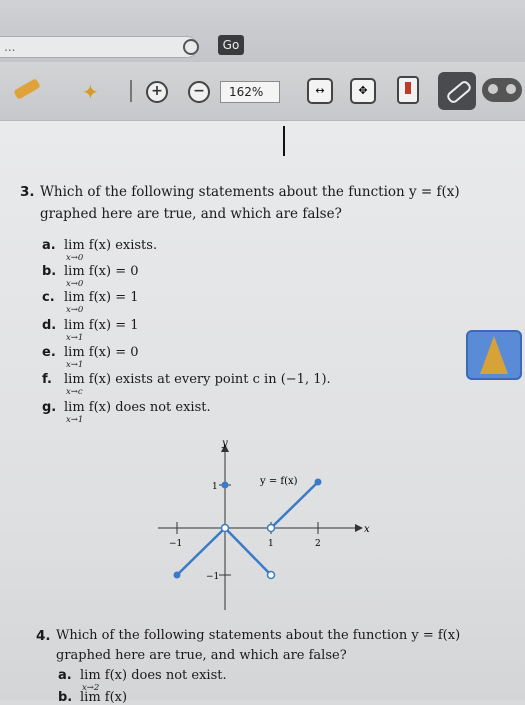 Image resolution: width=525 pixels, height=705 pixels. I want to click on item-text: lim f(x) exists., so click(111, 245).